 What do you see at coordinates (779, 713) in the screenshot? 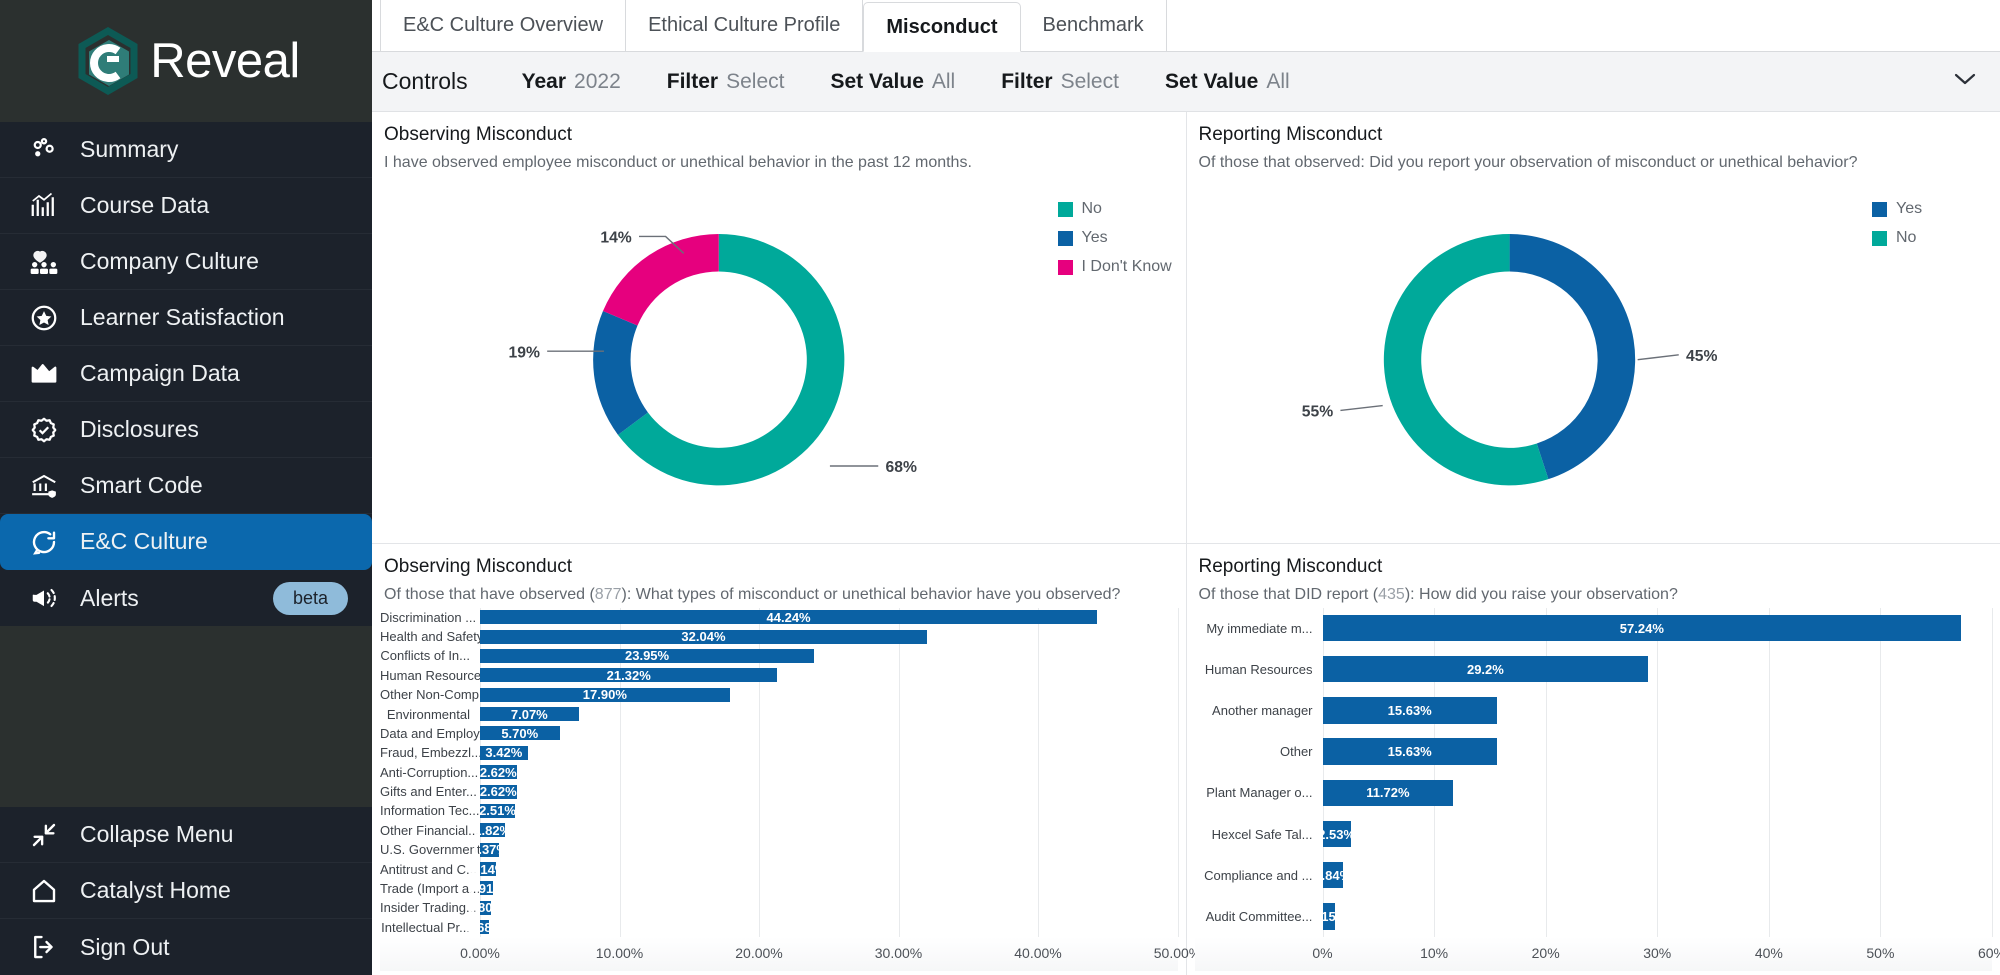
I see `bar-row: Environmental 7.07%` at bounding box center [779, 713].